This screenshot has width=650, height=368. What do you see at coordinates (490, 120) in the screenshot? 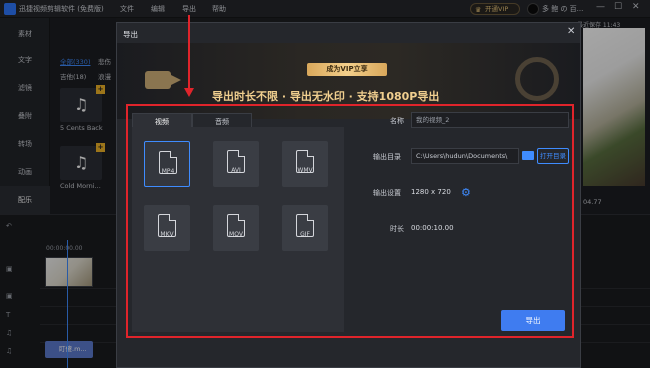
I see `name-input: 我的视频_2` at bounding box center [490, 120].